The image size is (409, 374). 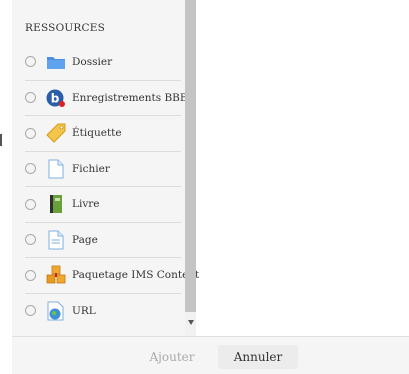 What do you see at coordinates (56, 240) in the screenshot?
I see `page-icon` at bounding box center [56, 240].